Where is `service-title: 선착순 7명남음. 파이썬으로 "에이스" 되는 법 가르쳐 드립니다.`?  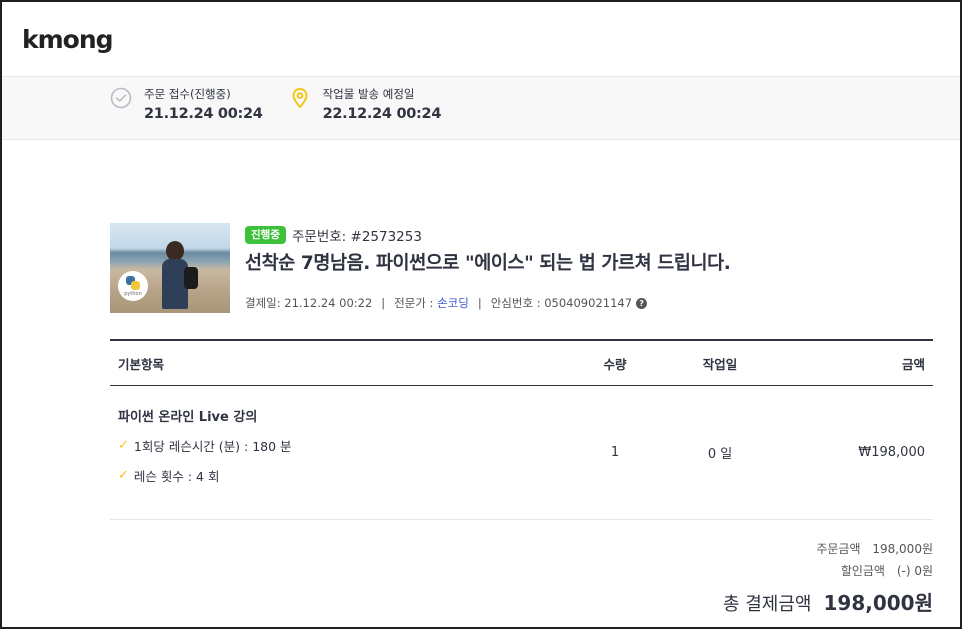 service-title: 선착순 7명남음. 파이썬으로 "에이스" 되는 법 가르쳐 드립니다. is located at coordinates (488, 262).